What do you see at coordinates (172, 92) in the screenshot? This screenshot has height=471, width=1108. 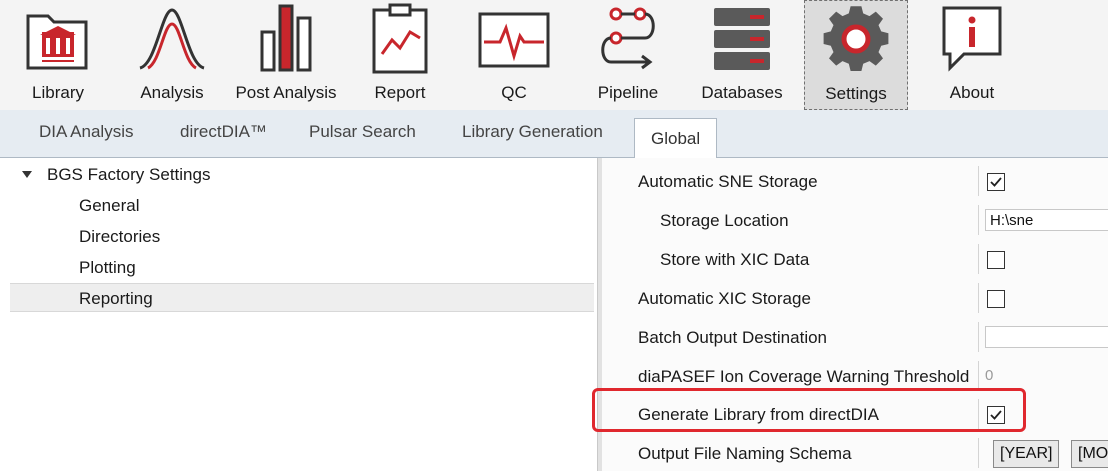 I see `toolbar-analysis-label: Analysis` at bounding box center [172, 92].